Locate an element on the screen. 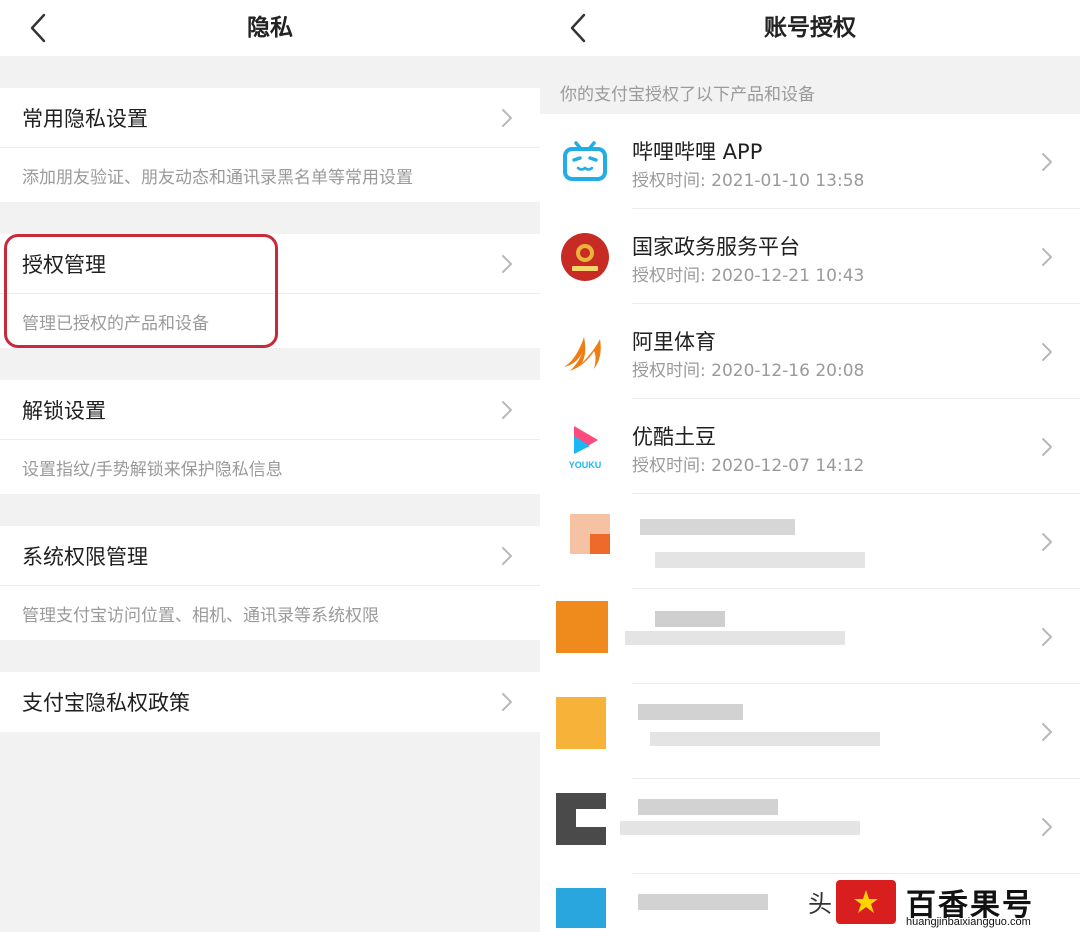  alisports-icon is located at coordinates (582, 354).